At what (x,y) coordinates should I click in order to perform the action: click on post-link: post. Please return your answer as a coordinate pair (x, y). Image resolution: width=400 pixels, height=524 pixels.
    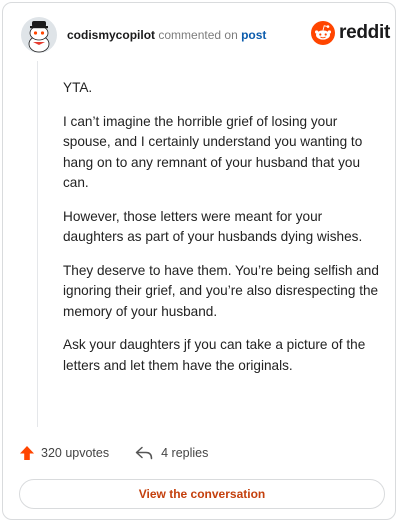
    Looking at the image, I should click on (253, 35).